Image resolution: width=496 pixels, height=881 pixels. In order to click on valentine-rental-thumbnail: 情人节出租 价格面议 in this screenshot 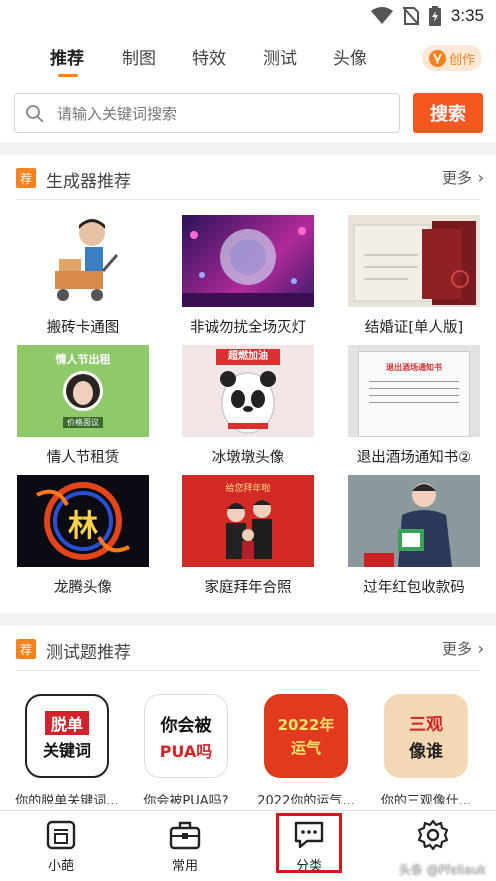, I will do `click(83, 391)`.